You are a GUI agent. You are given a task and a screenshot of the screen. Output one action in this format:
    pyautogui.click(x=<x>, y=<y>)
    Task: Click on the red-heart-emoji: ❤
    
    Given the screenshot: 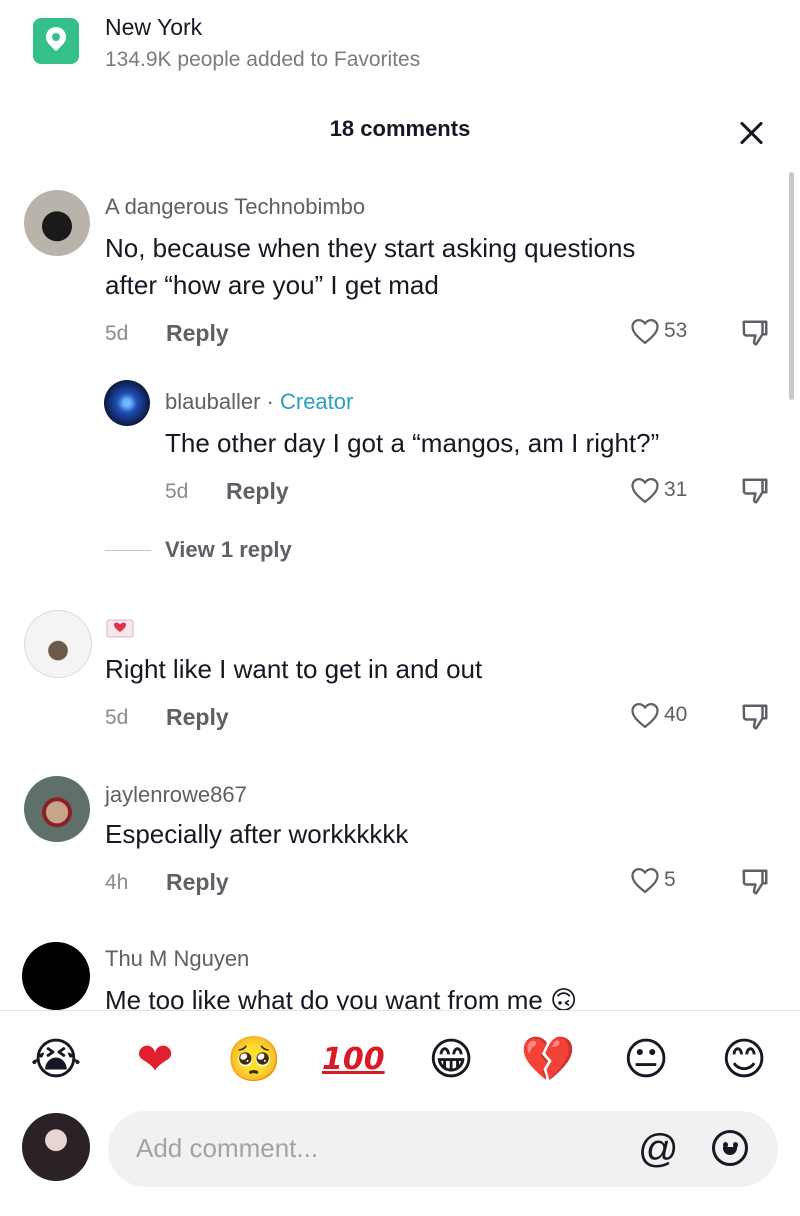 What is the action you would take?
    pyautogui.click(x=155, y=1060)
    